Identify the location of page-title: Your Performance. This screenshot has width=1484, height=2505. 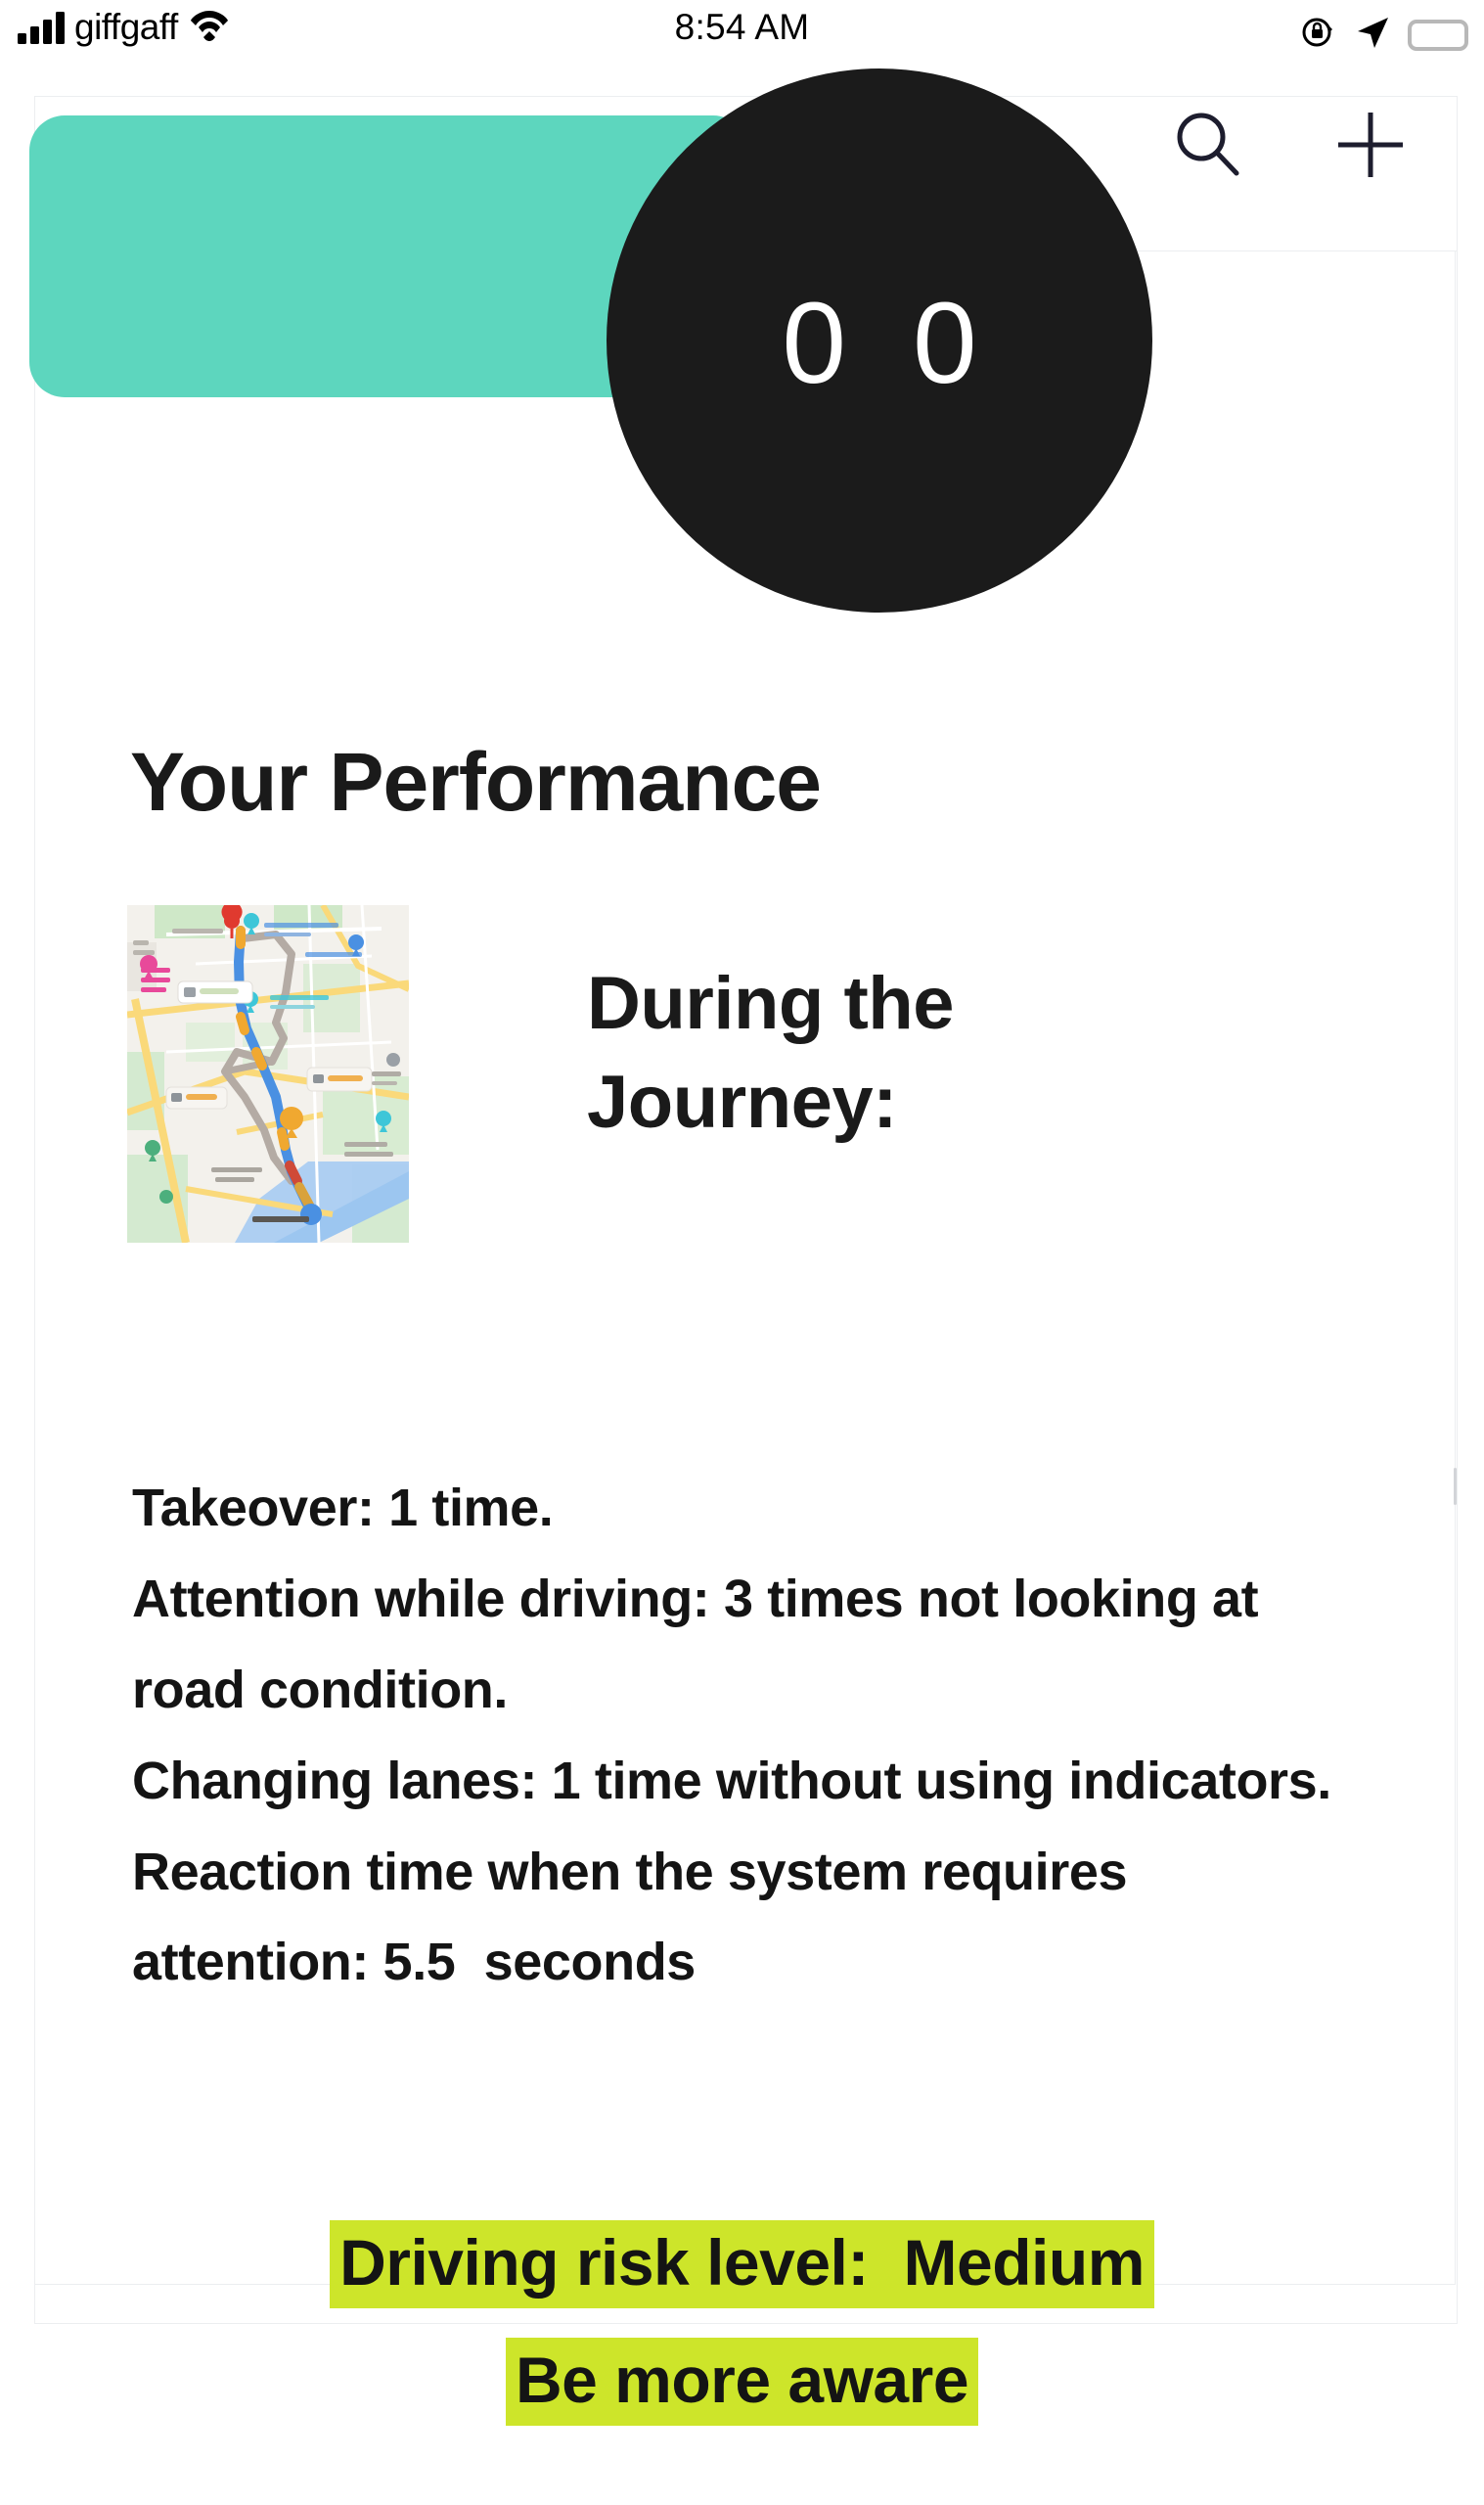
(476, 782).